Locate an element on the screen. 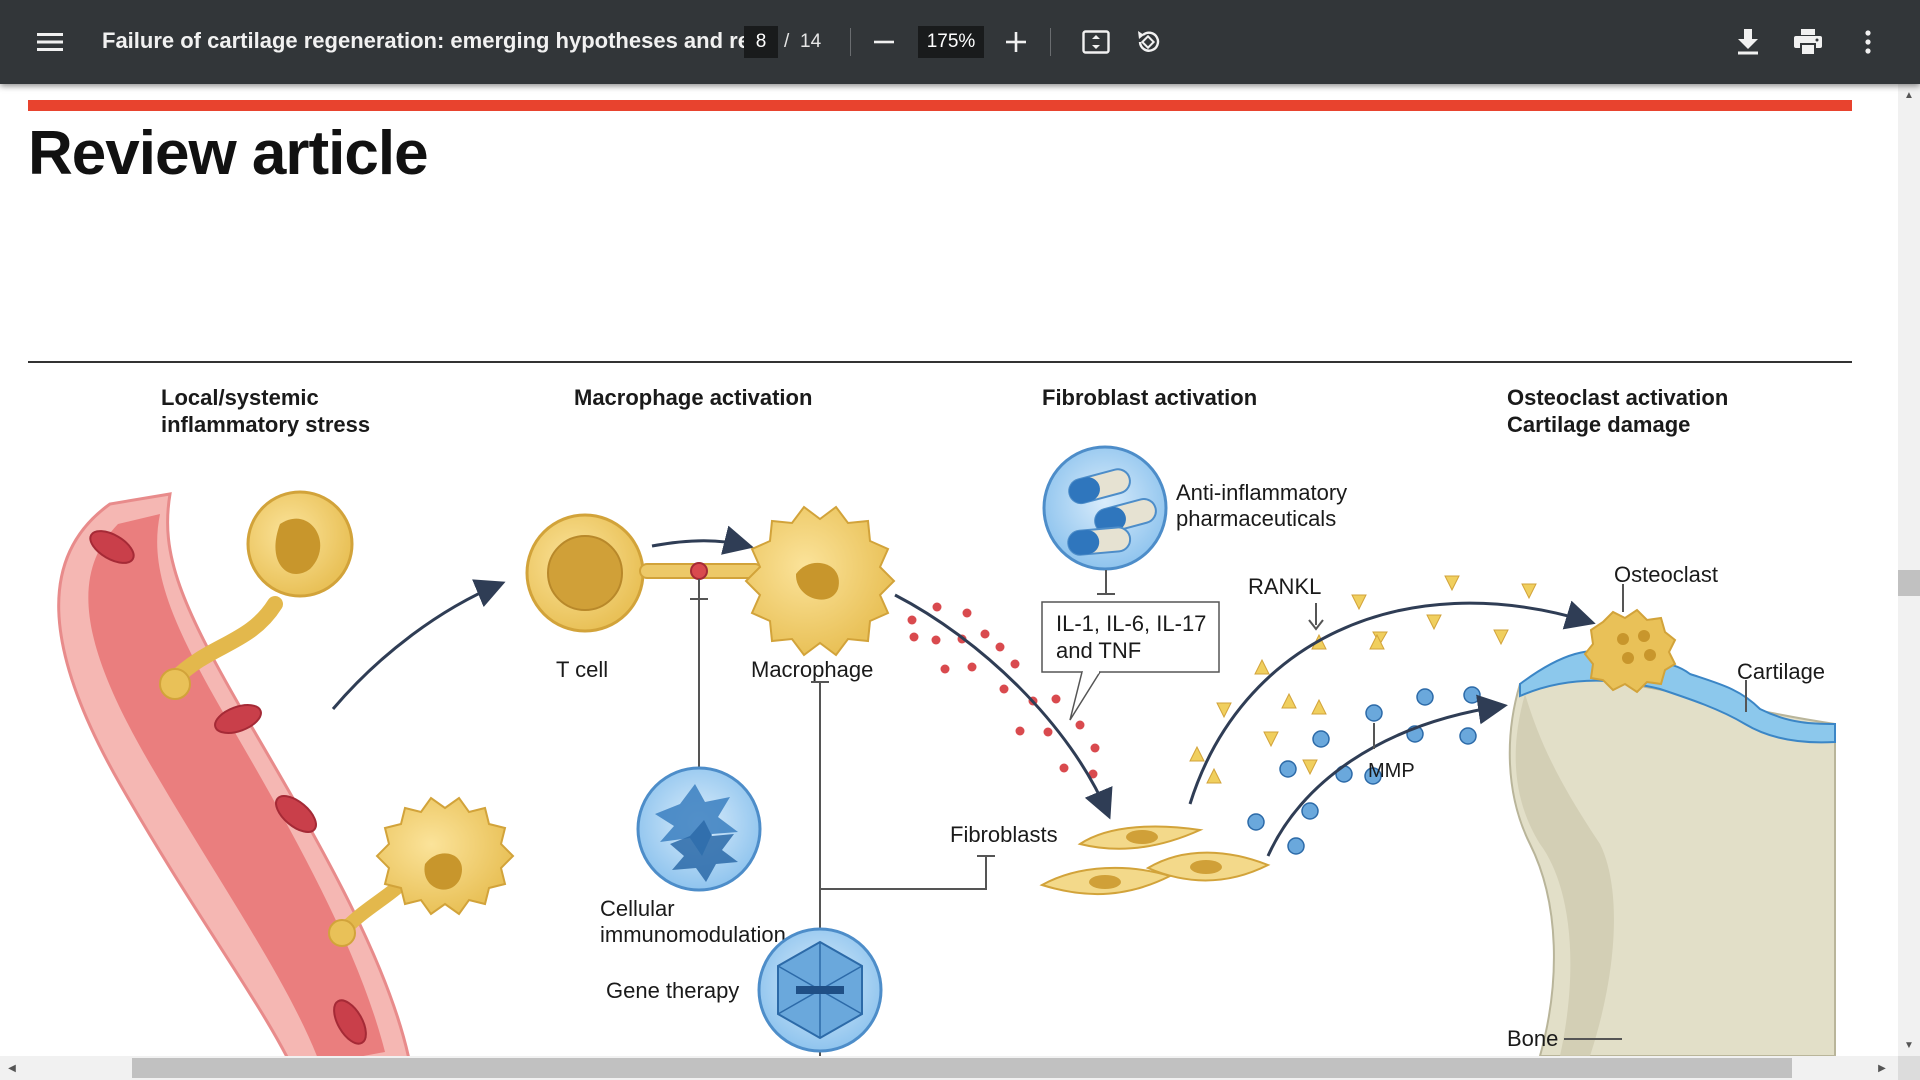  hamburger-menu-icon is located at coordinates (50, 42).